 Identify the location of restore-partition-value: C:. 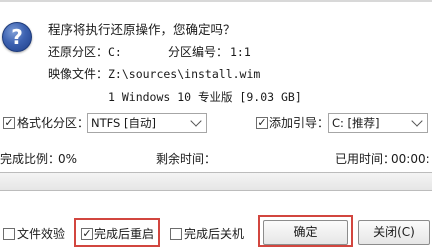
(115, 52).